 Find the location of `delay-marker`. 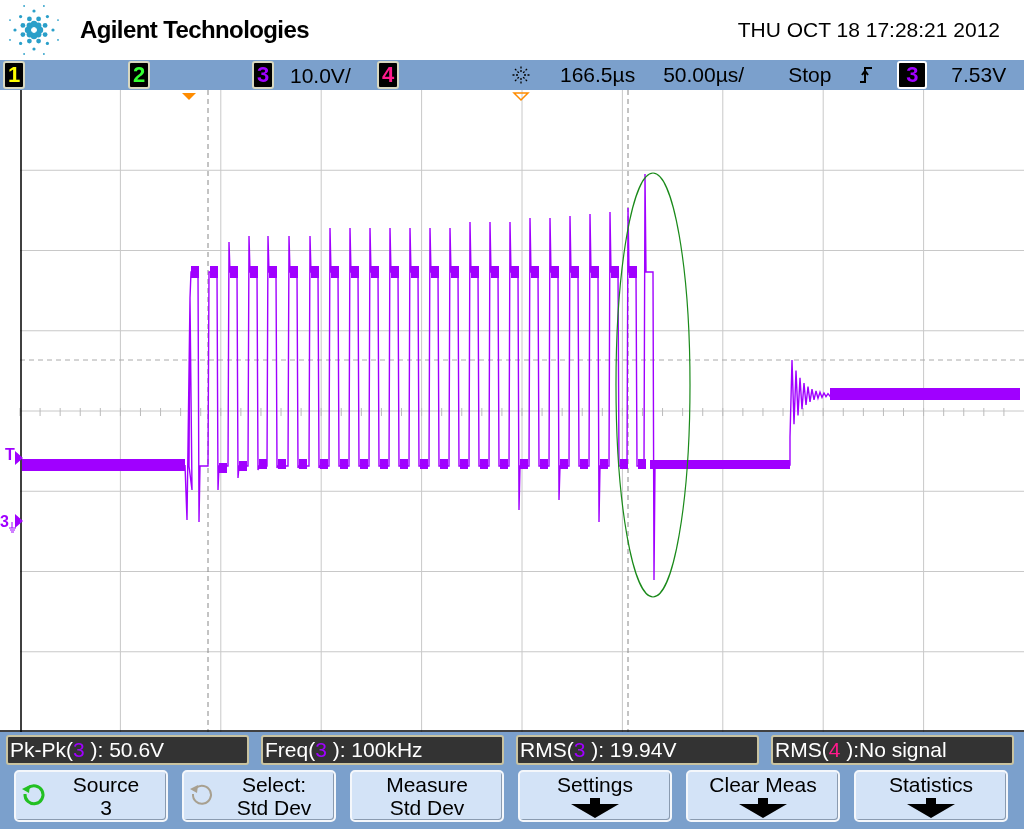

delay-marker is located at coordinates (521, 97).